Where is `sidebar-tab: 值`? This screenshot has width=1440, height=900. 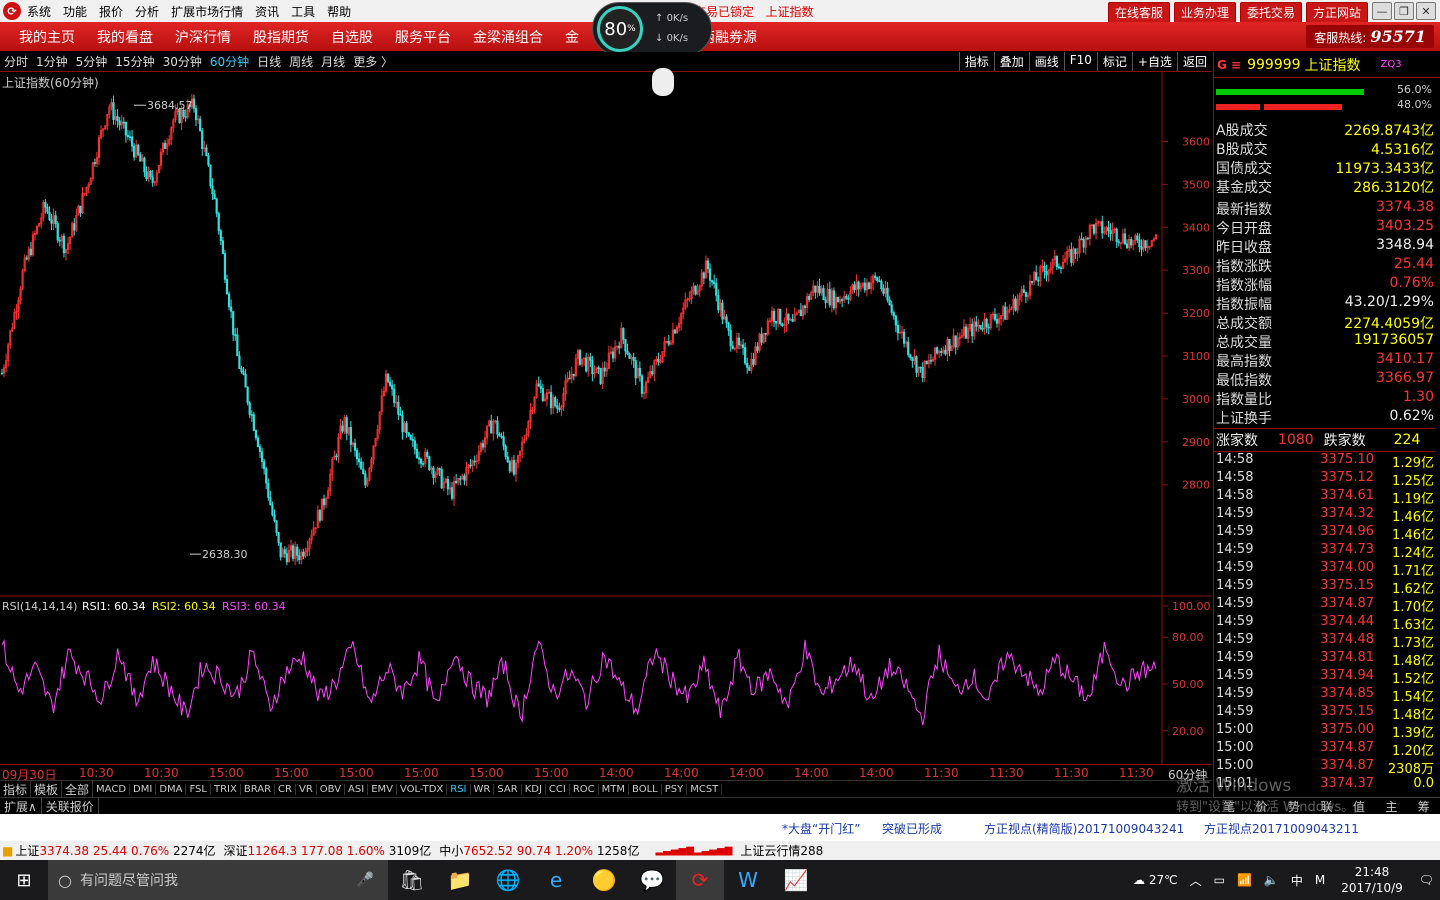 sidebar-tab: 值 is located at coordinates (1359, 806).